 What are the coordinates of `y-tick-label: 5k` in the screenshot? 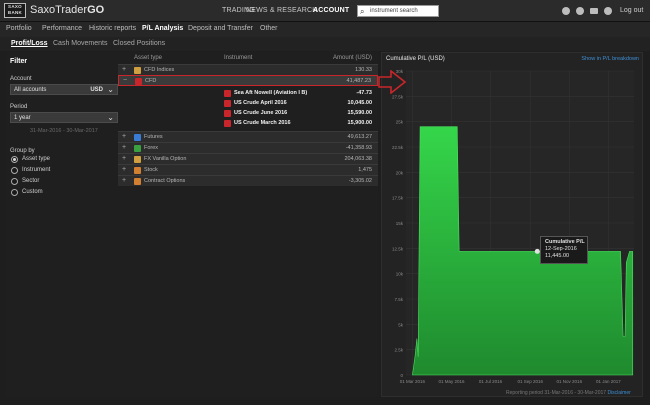 It's located at (401, 324).